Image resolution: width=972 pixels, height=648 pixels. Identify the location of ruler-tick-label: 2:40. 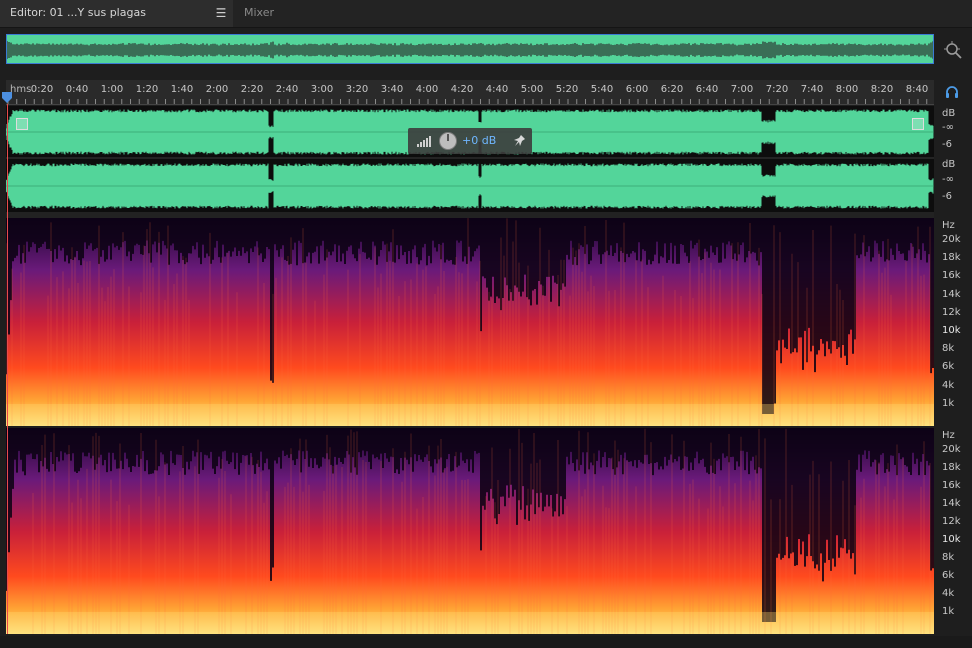
(287, 89).